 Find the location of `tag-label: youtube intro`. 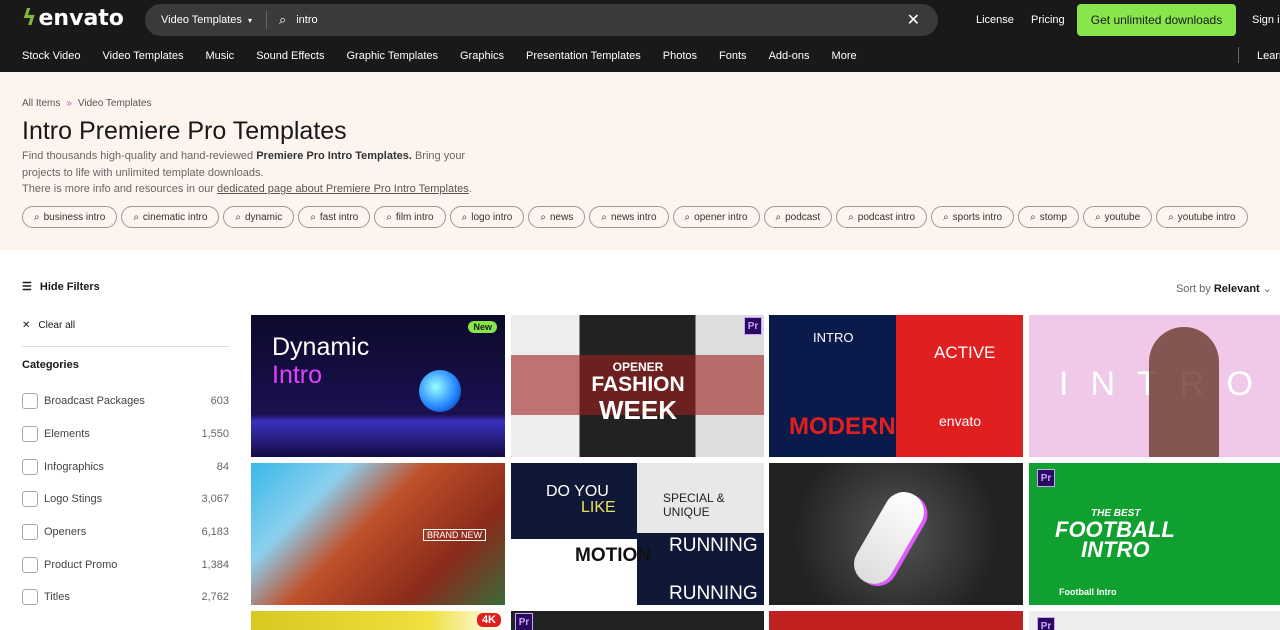

tag-label: youtube intro is located at coordinates (1206, 217).